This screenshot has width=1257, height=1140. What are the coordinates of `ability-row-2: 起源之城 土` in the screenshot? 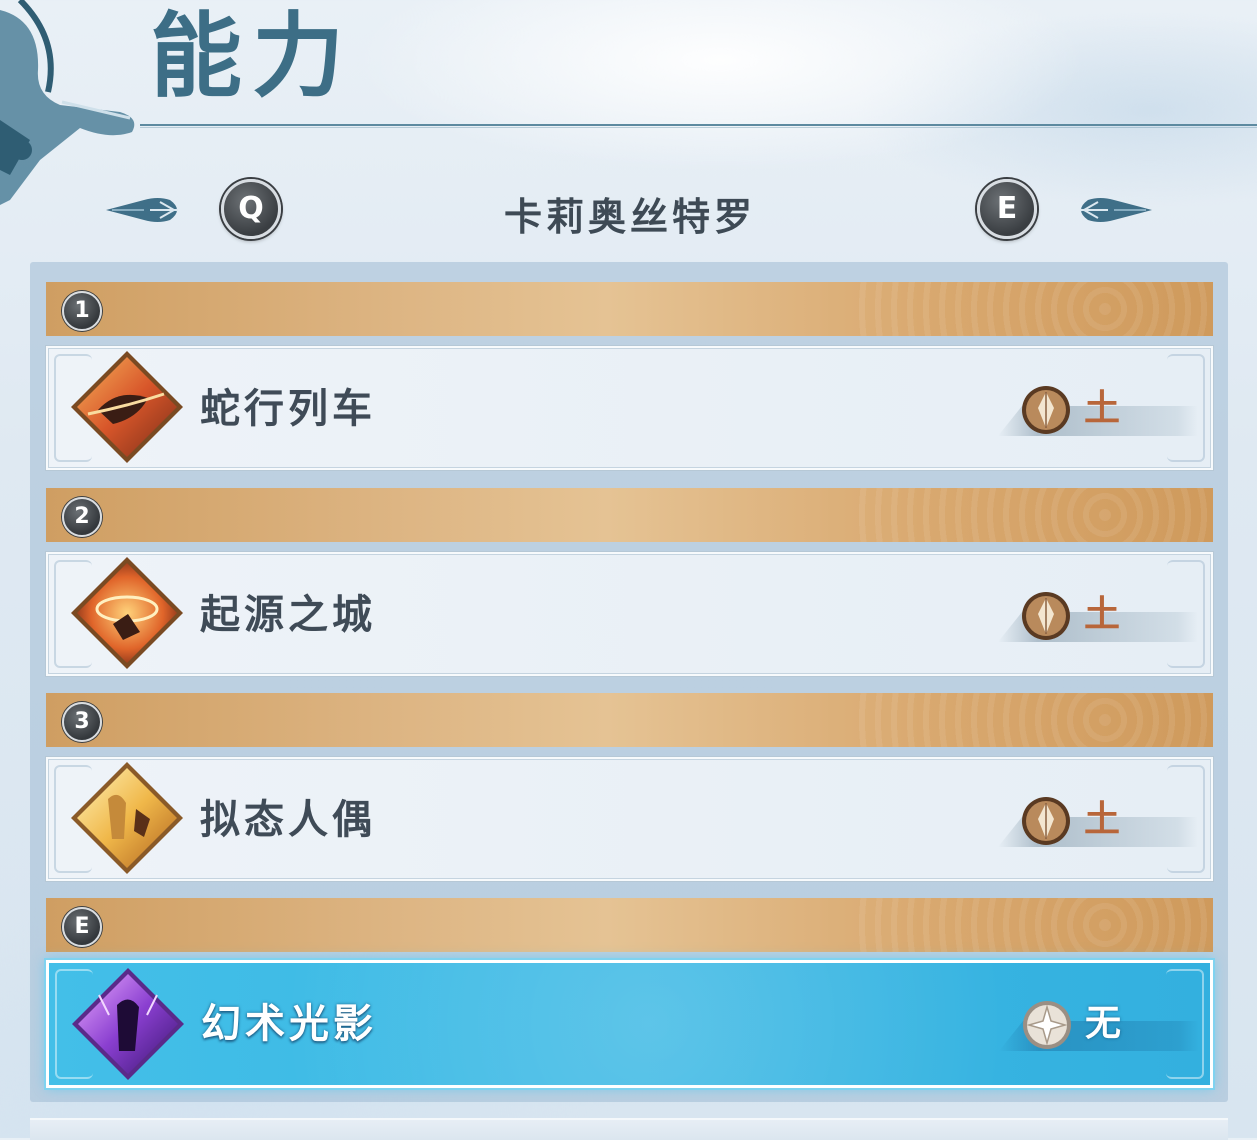 It's located at (629, 614).